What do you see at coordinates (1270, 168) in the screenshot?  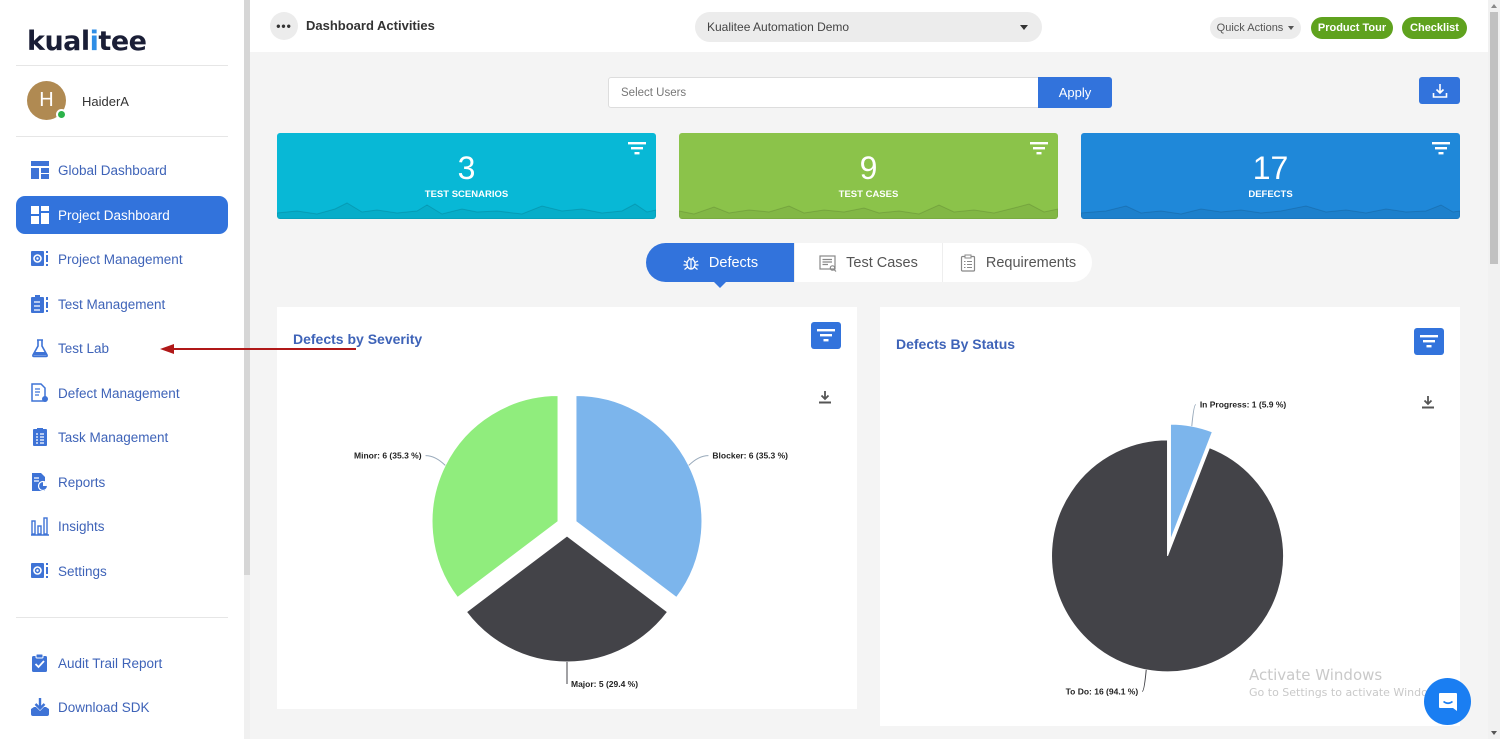 I see `stat-value: 17` at bounding box center [1270, 168].